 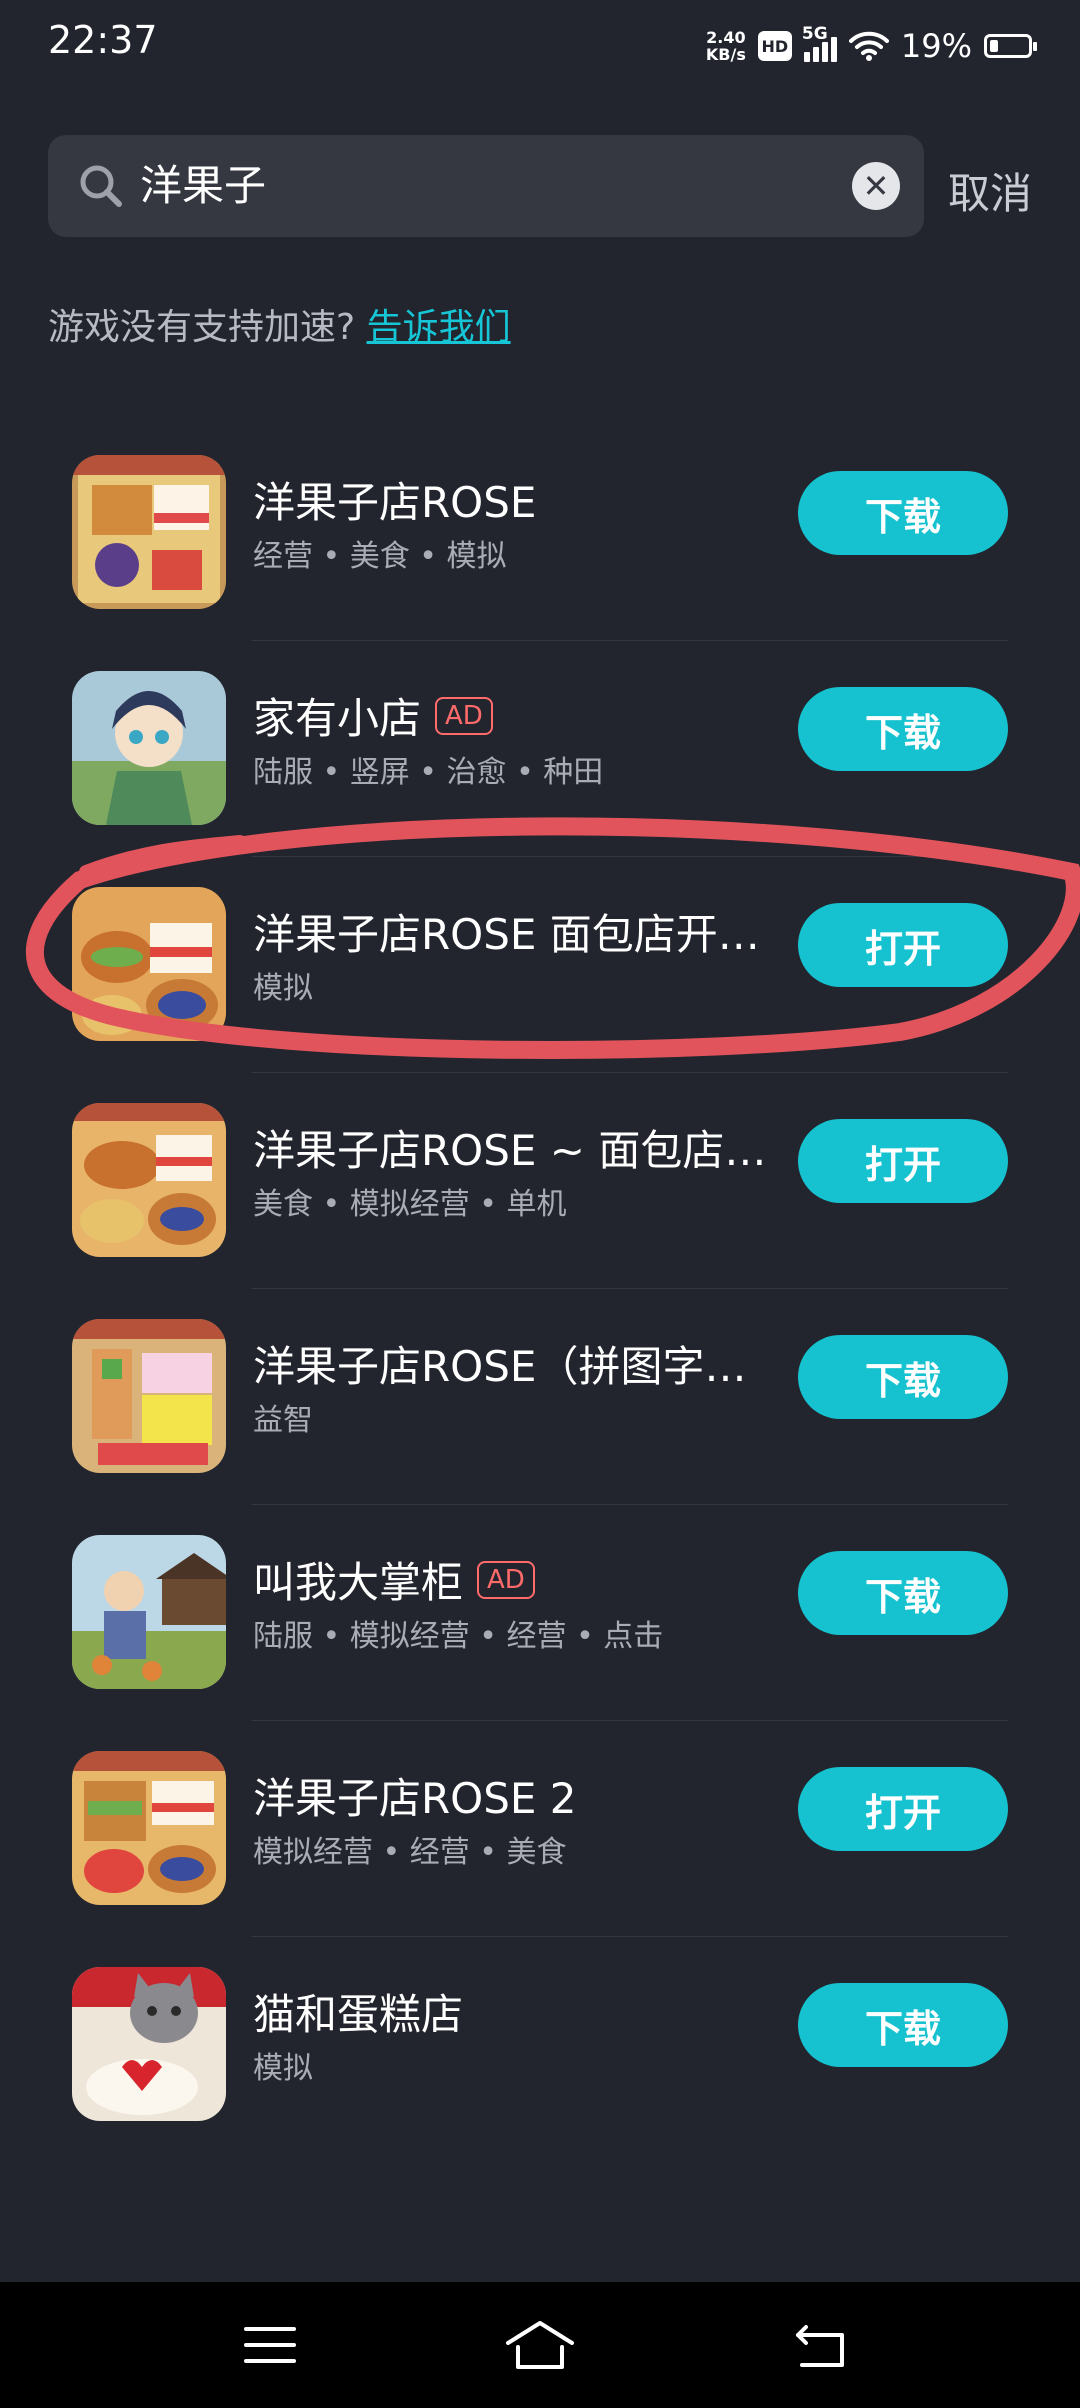 What do you see at coordinates (540, 45) in the screenshot?
I see `status-bar: 22:37 2.40 KB/s HD 5G 19%` at bounding box center [540, 45].